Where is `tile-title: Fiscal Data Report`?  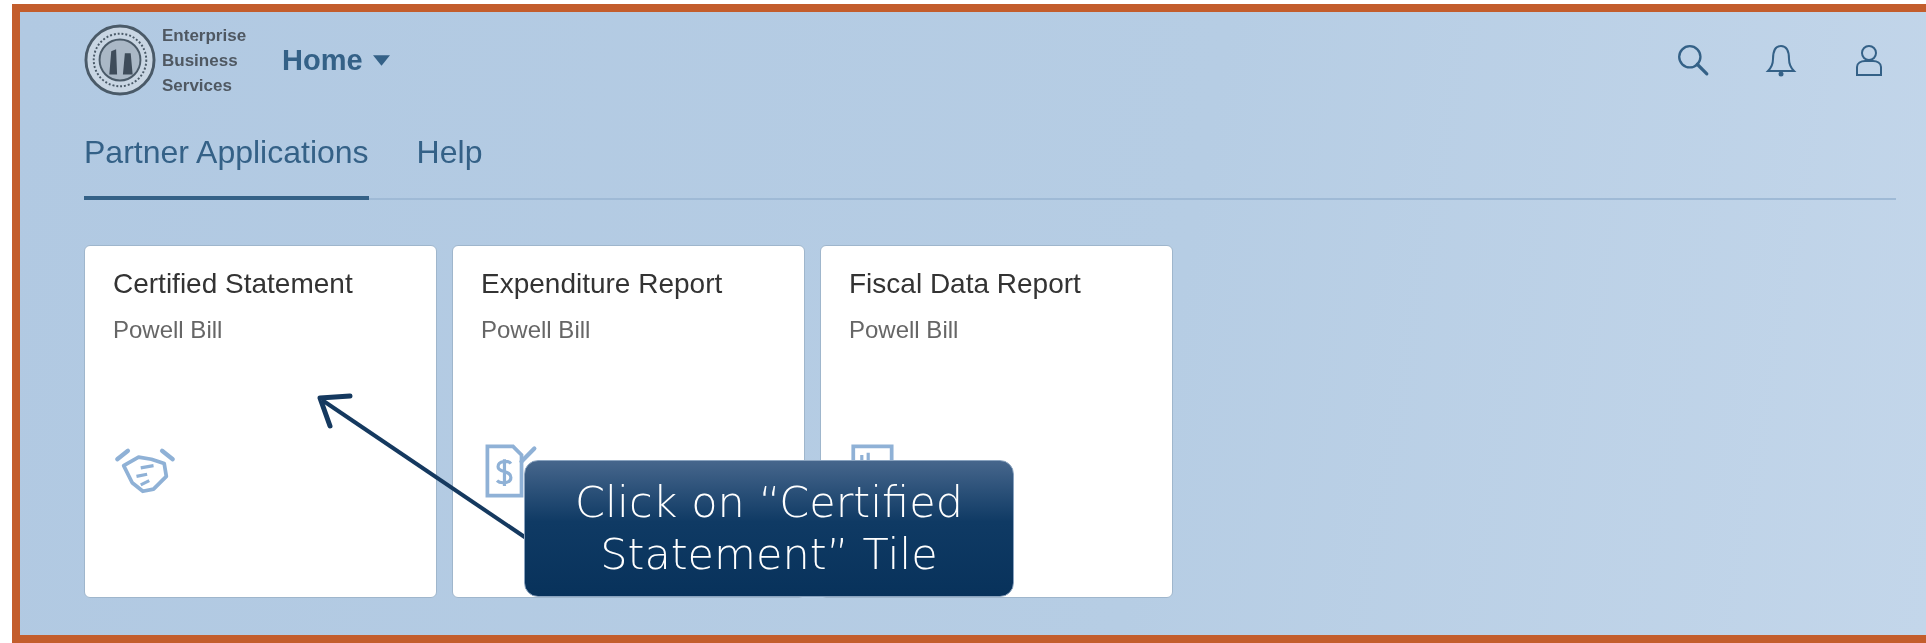
tile-title: Fiscal Data Report is located at coordinates (965, 284).